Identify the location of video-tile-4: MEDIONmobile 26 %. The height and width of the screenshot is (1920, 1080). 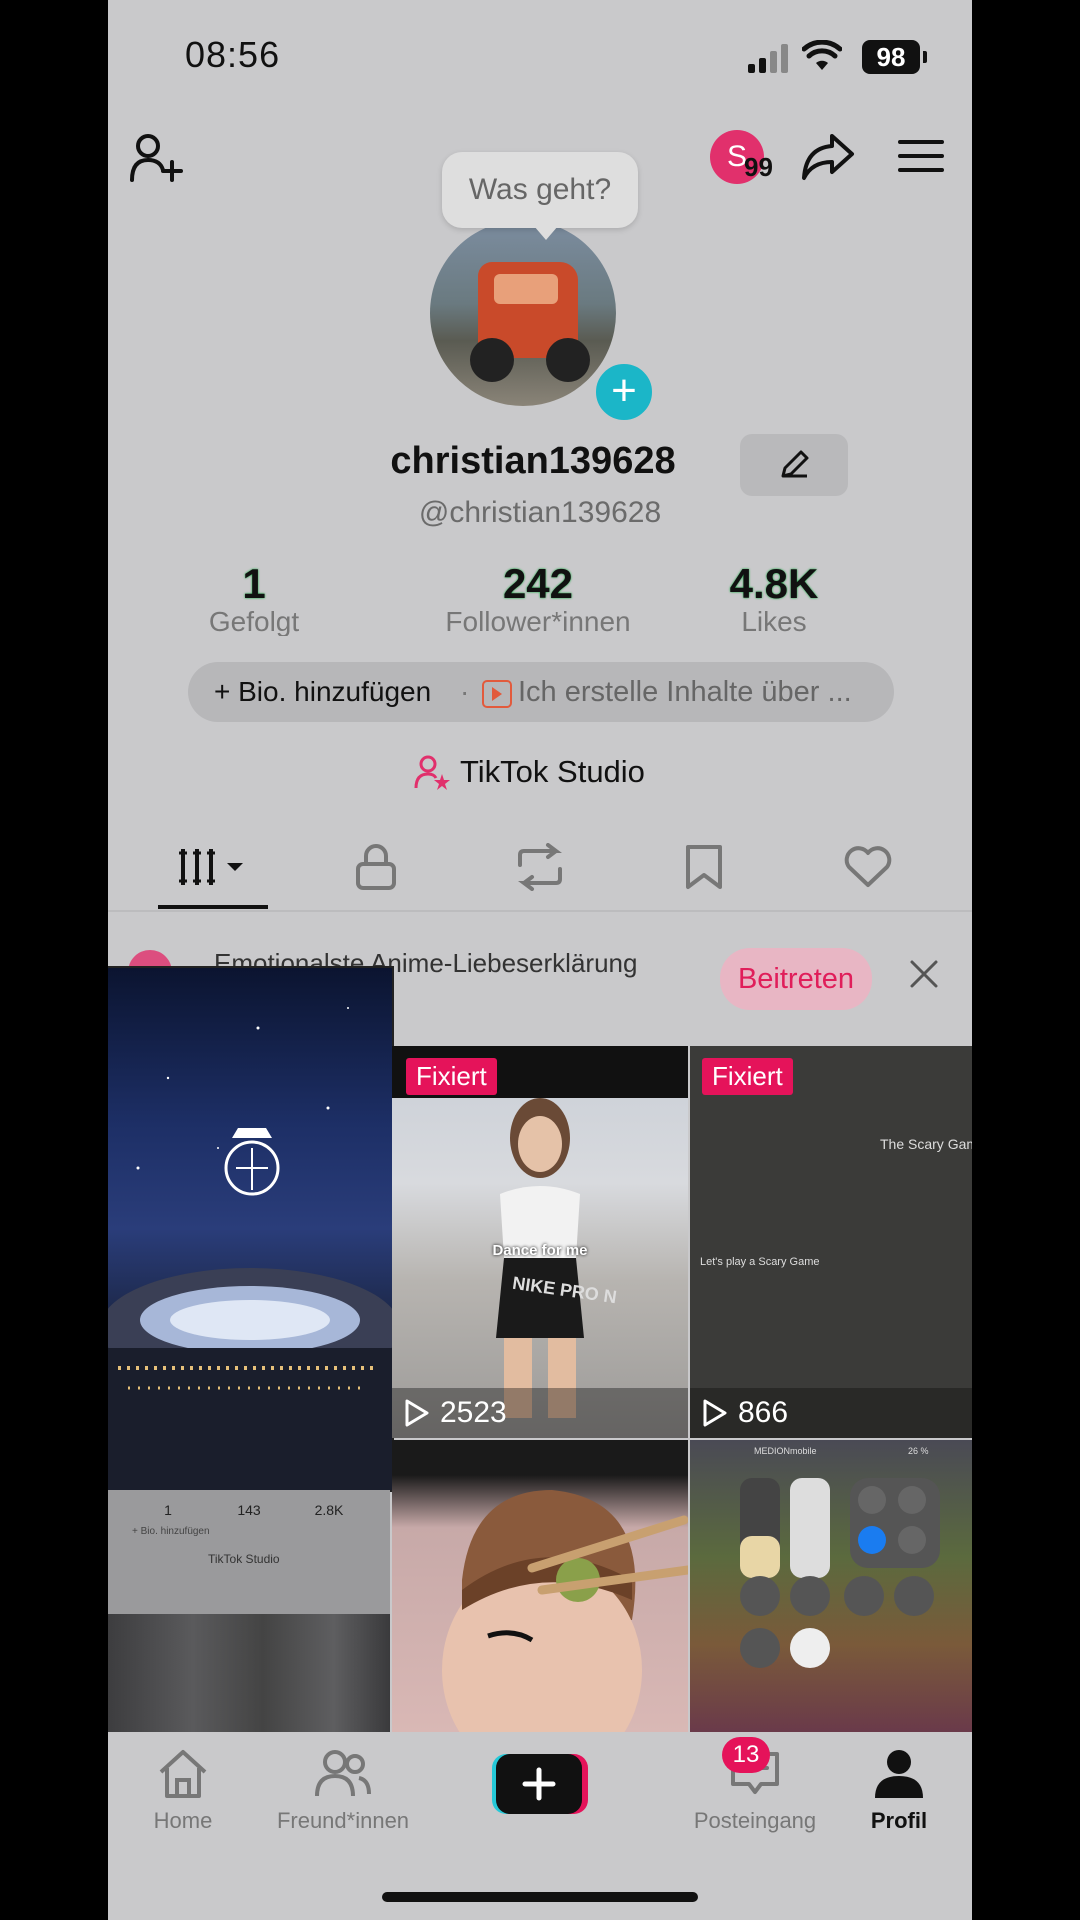
(831, 1586).